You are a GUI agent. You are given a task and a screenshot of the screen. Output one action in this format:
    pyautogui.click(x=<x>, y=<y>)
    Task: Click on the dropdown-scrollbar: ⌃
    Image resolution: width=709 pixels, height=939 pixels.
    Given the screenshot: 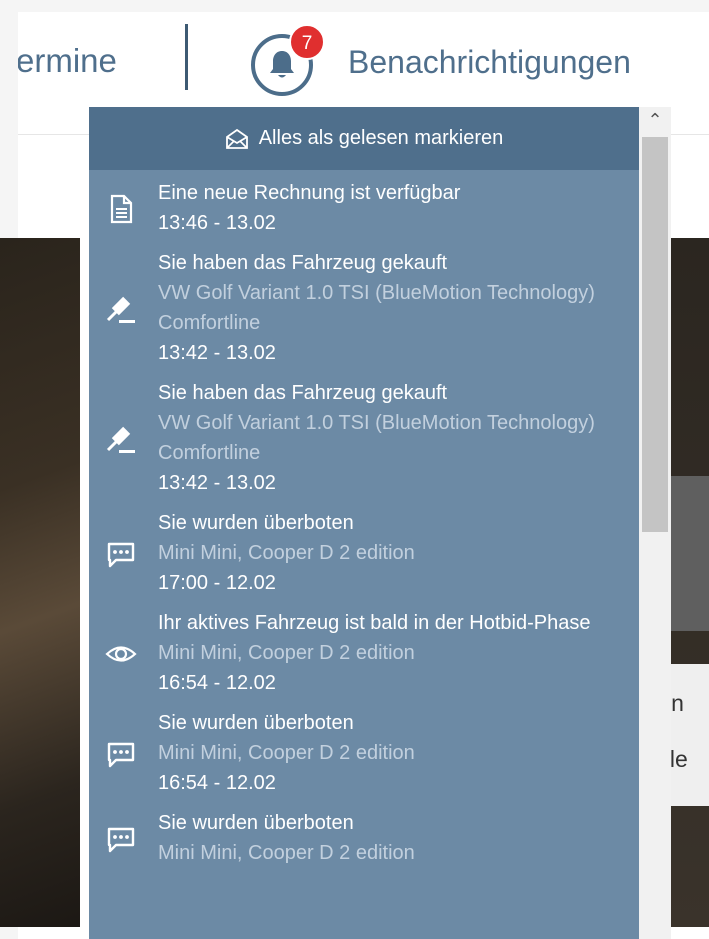 What is the action you would take?
    pyautogui.click(x=655, y=523)
    